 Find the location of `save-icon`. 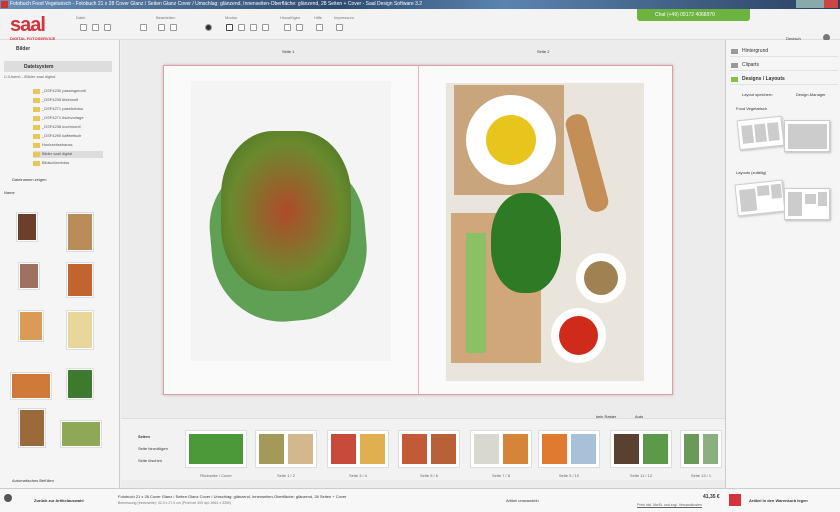

save-icon is located at coordinates (95, 27).